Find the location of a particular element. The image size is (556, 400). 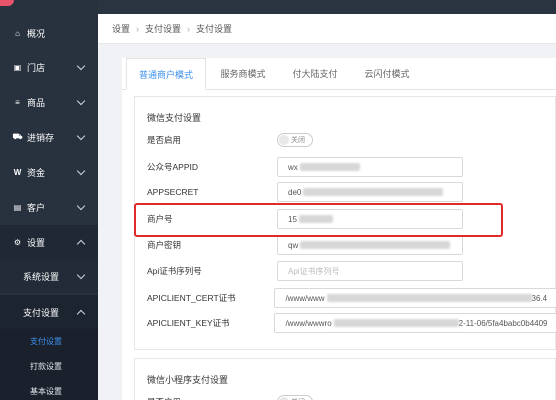

appid-row: 公众号APPID wx is located at coordinates (351, 167).